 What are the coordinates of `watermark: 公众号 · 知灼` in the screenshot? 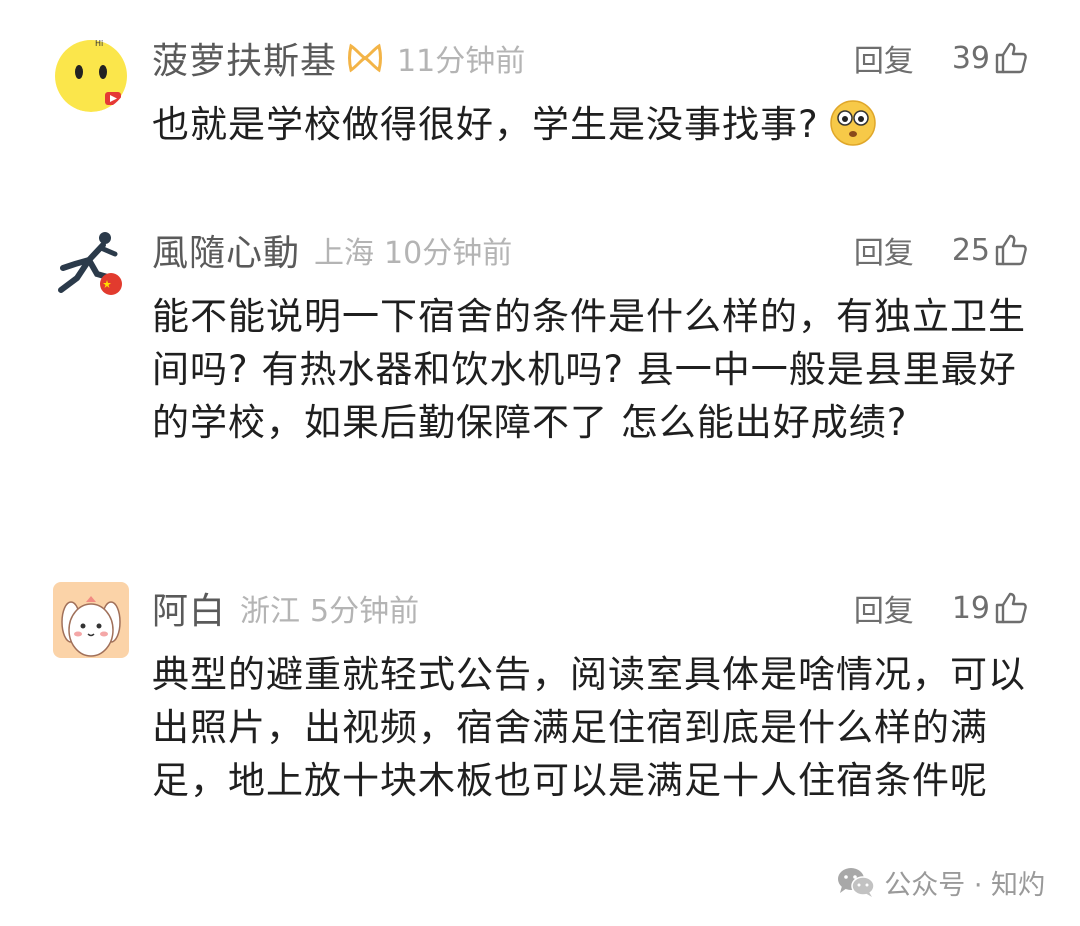 It's located at (940, 882).